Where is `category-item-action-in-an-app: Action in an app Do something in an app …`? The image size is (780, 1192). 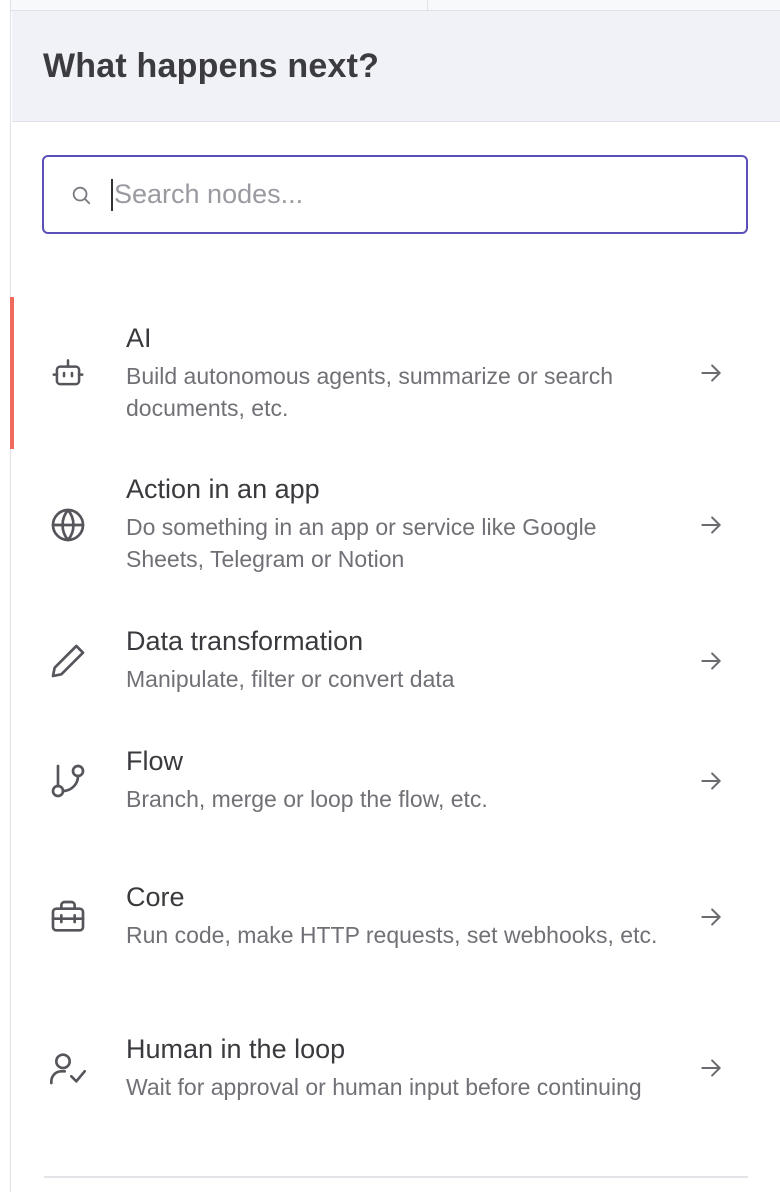
category-item-action-in-an-app: Action in an app Do something in an app … is located at coordinates (396, 524).